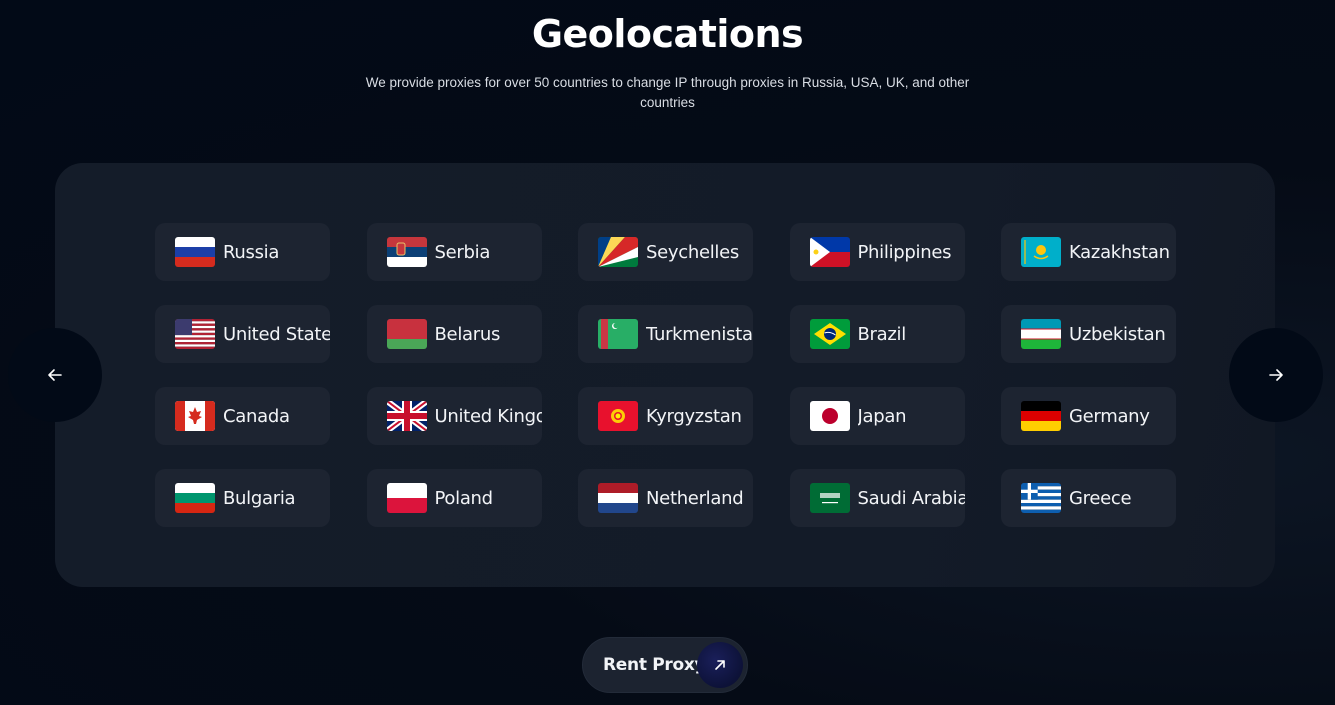 The width and height of the screenshot is (1335, 705). What do you see at coordinates (692, 252) in the screenshot?
I see `country-name: Seychelles` at bounding box center [692, 252].